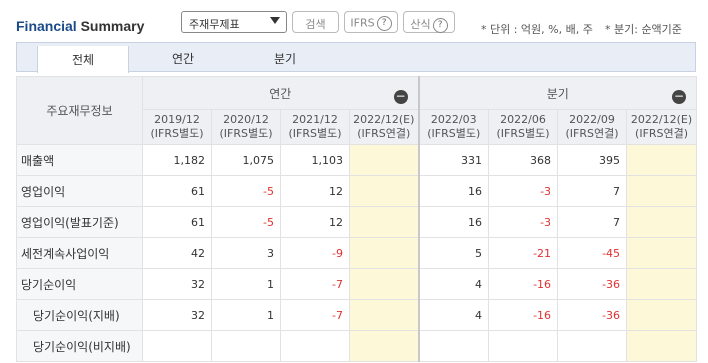 This screenshot has width=708, height=363. I want to click on tab-quarter: 분기, so click(285, 57).